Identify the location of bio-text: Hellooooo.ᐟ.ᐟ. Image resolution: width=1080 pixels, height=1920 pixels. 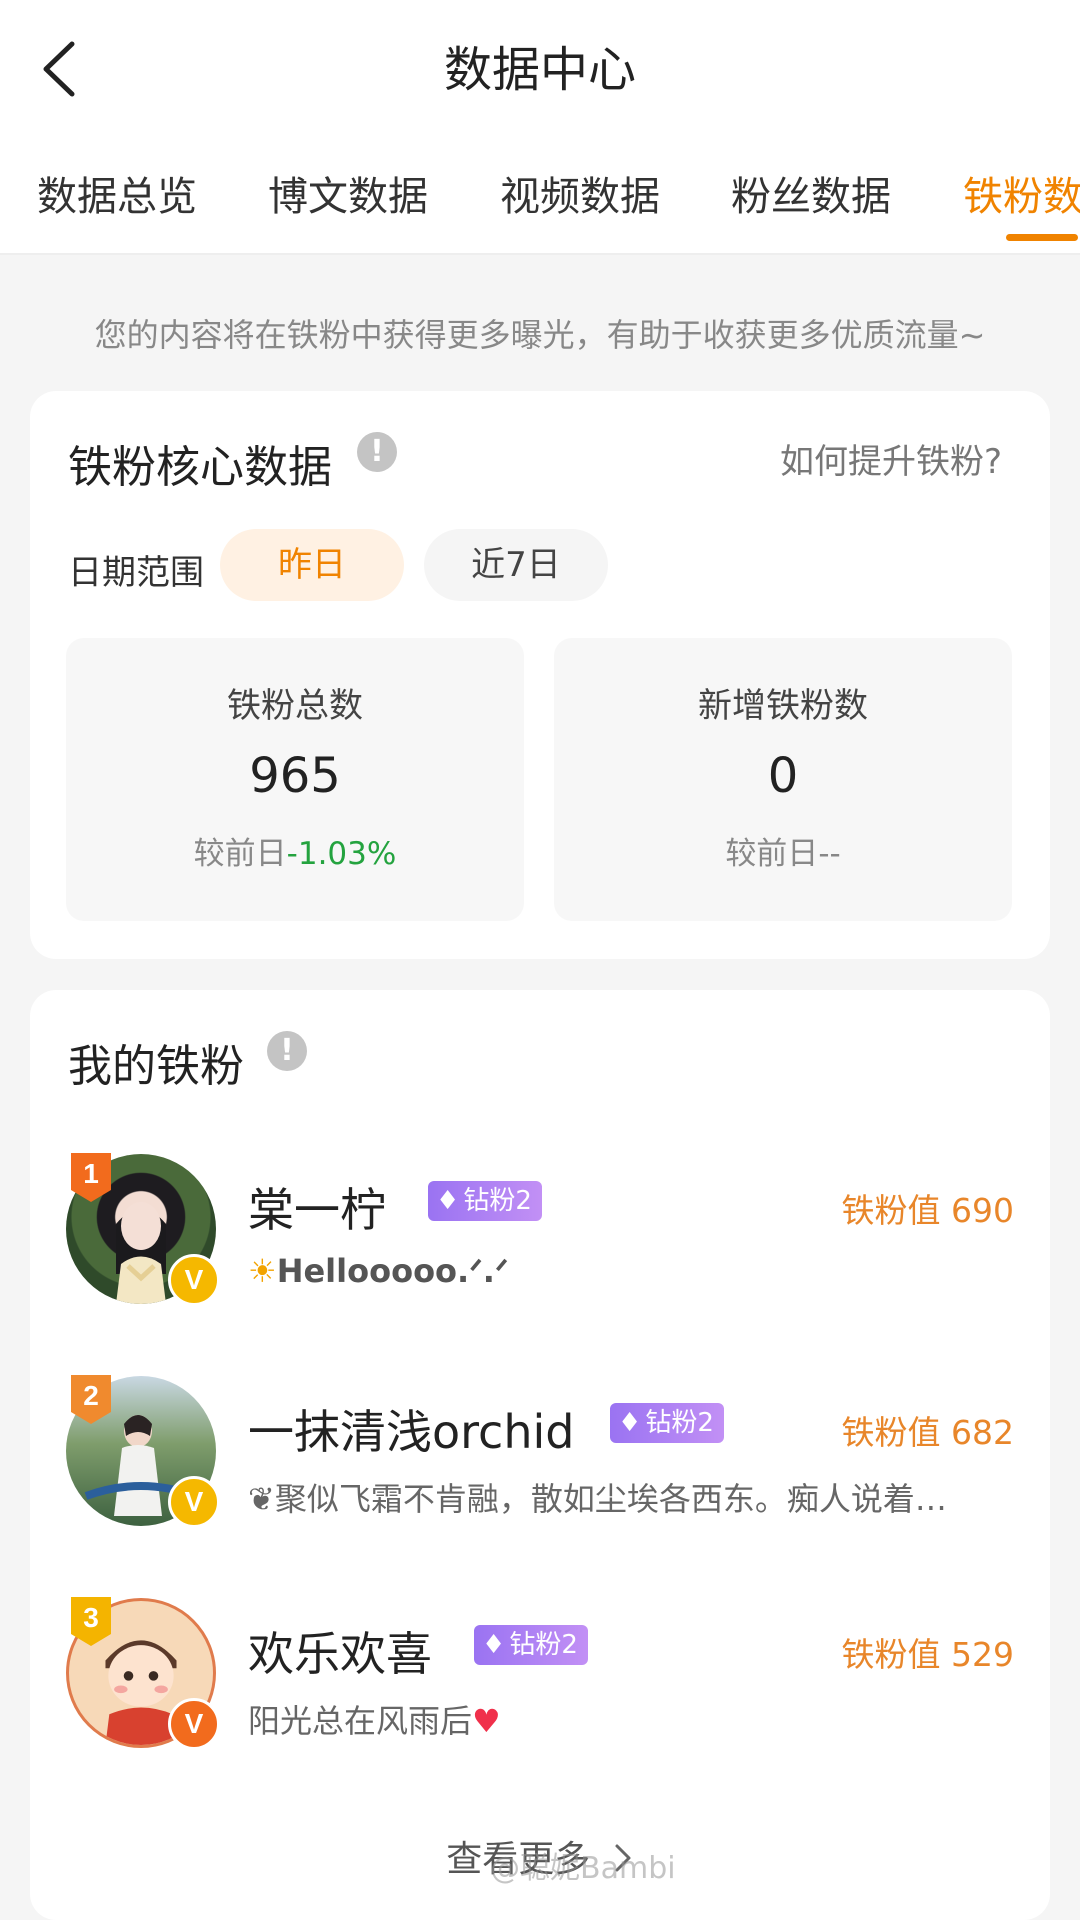
(392, 1271).